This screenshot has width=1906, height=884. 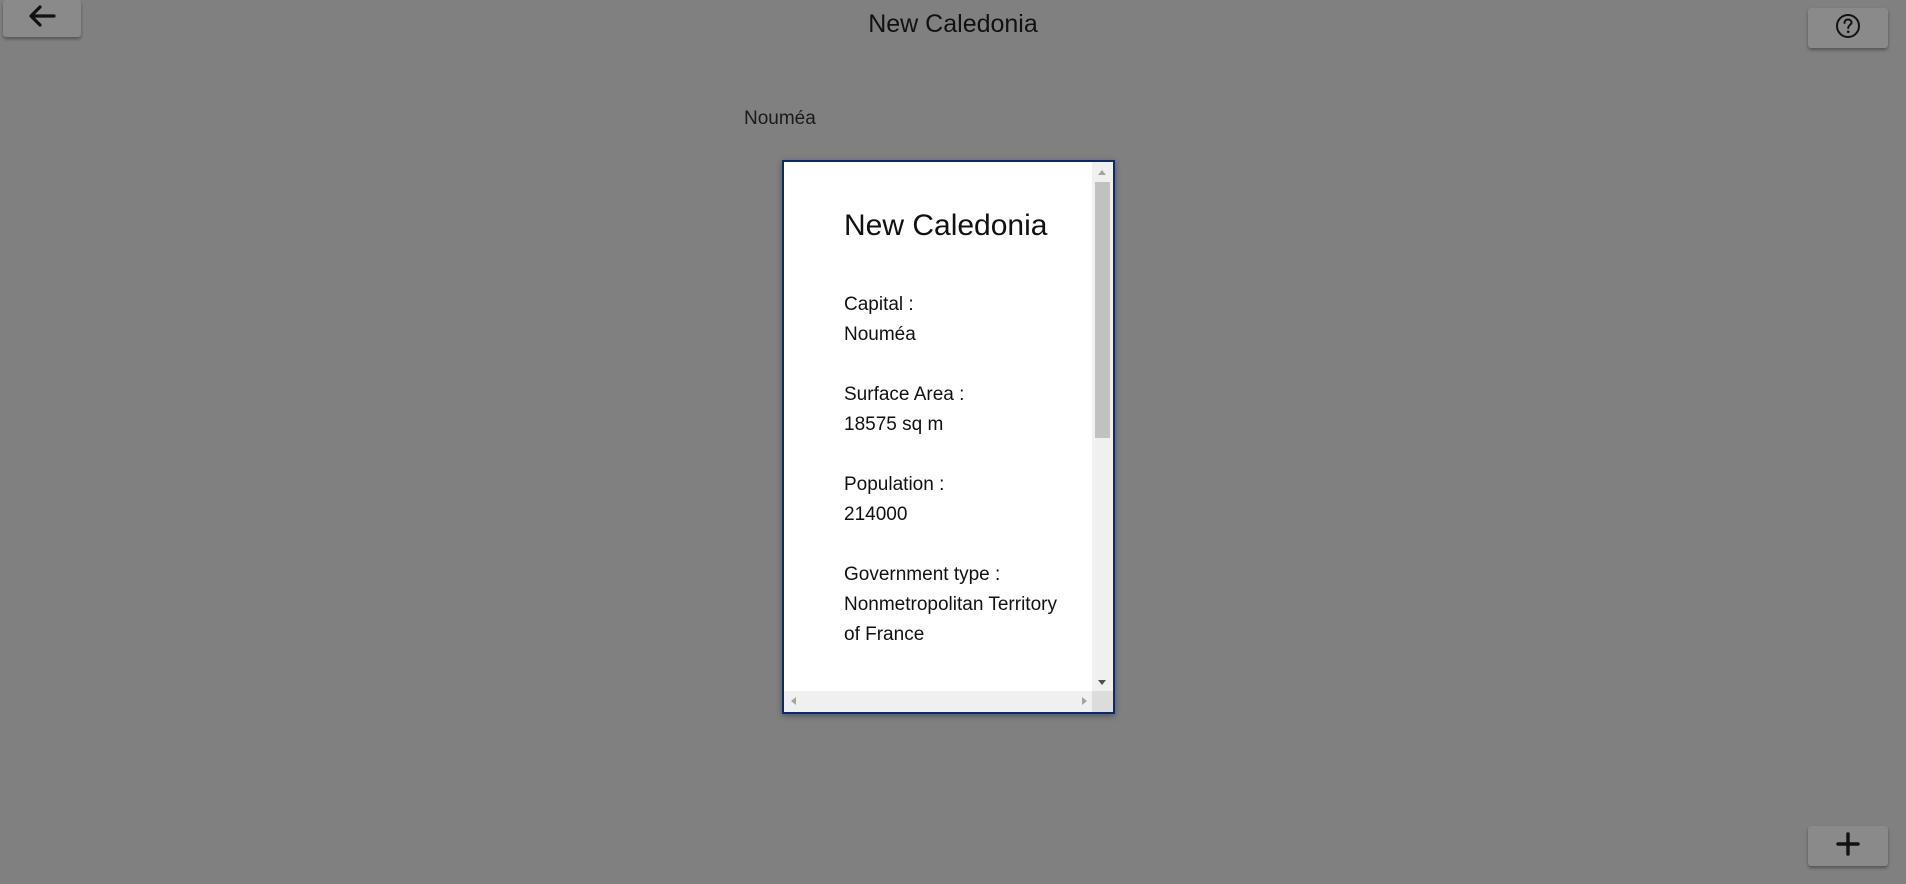 I want to click on field-value: 18575 sq m, so click(x=894, y=424).